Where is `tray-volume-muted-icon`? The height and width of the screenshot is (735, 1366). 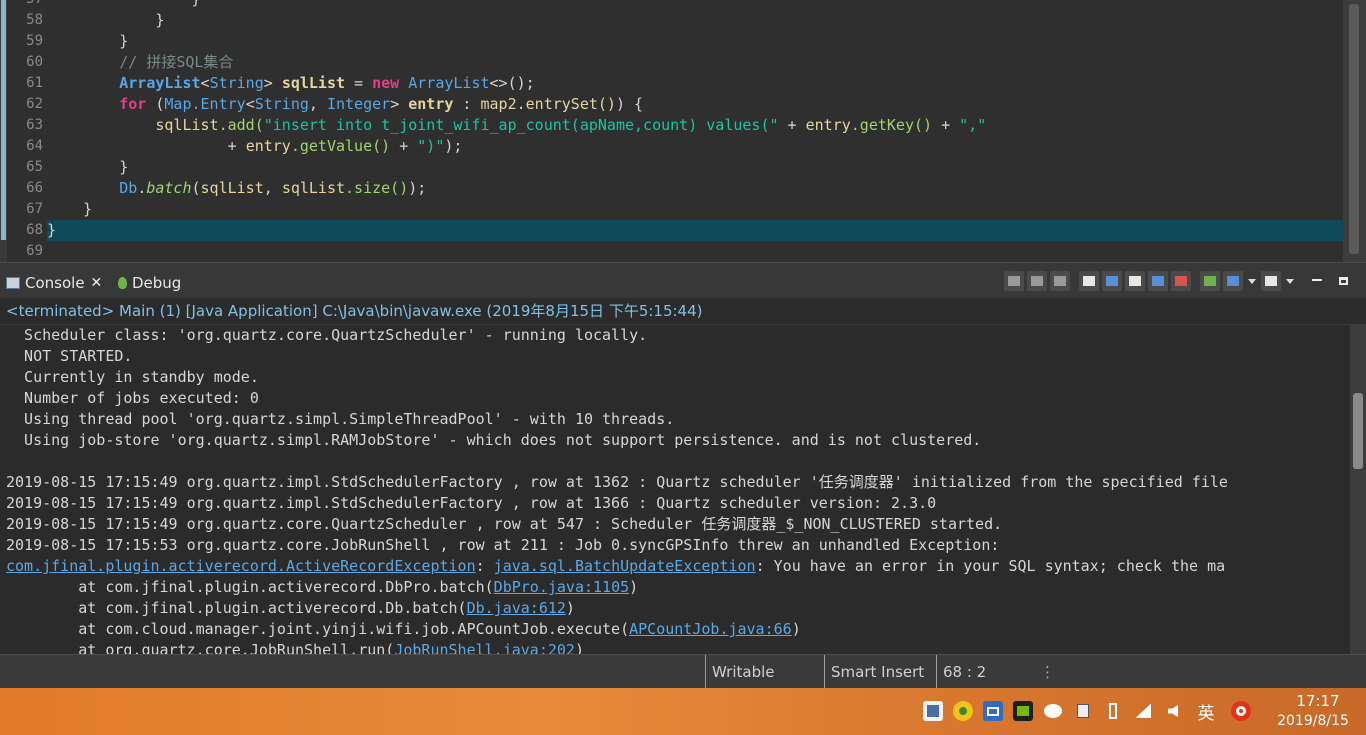 tray-volume-muted-icon is located at coordinates (1173, 711).